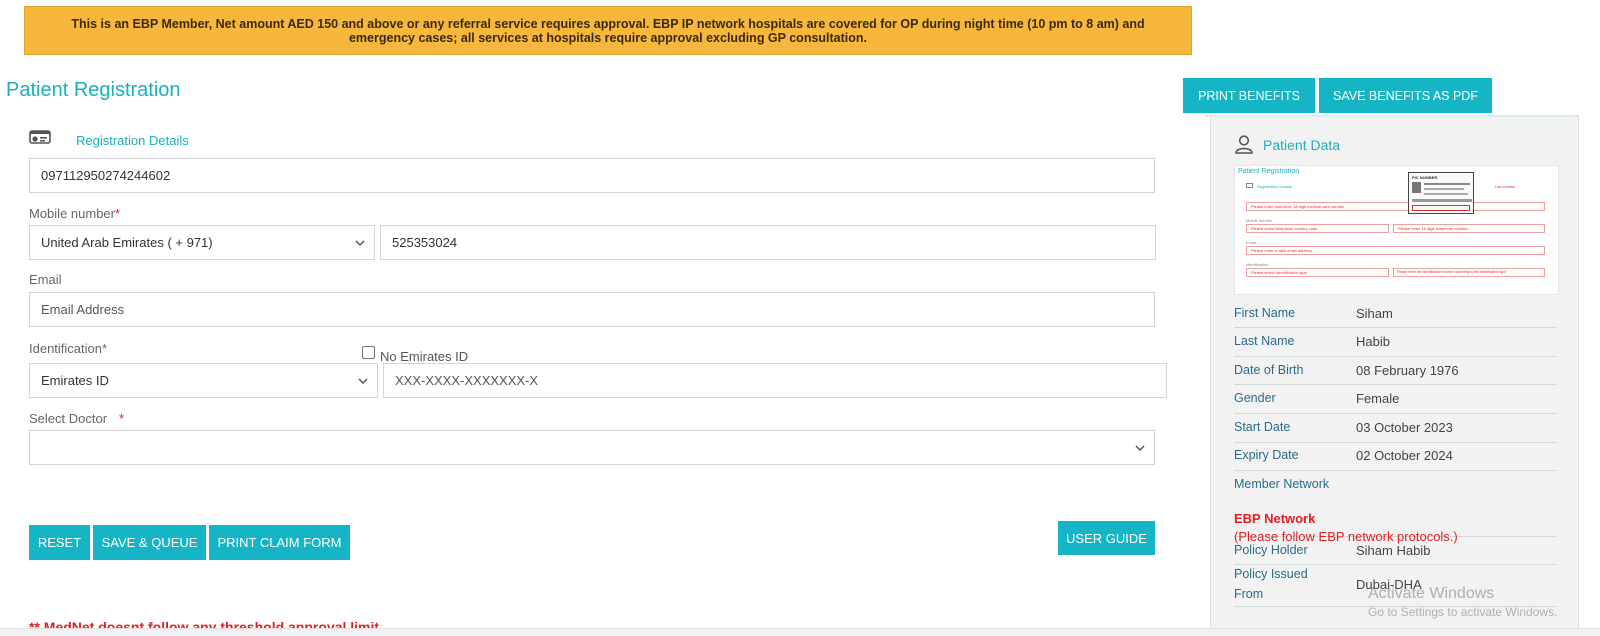  Describe the element at coordinates (467, 380) in the screenshot. I see `id-number-placeholder: XXX-XXXX-XXXXXXX-X` at that location.